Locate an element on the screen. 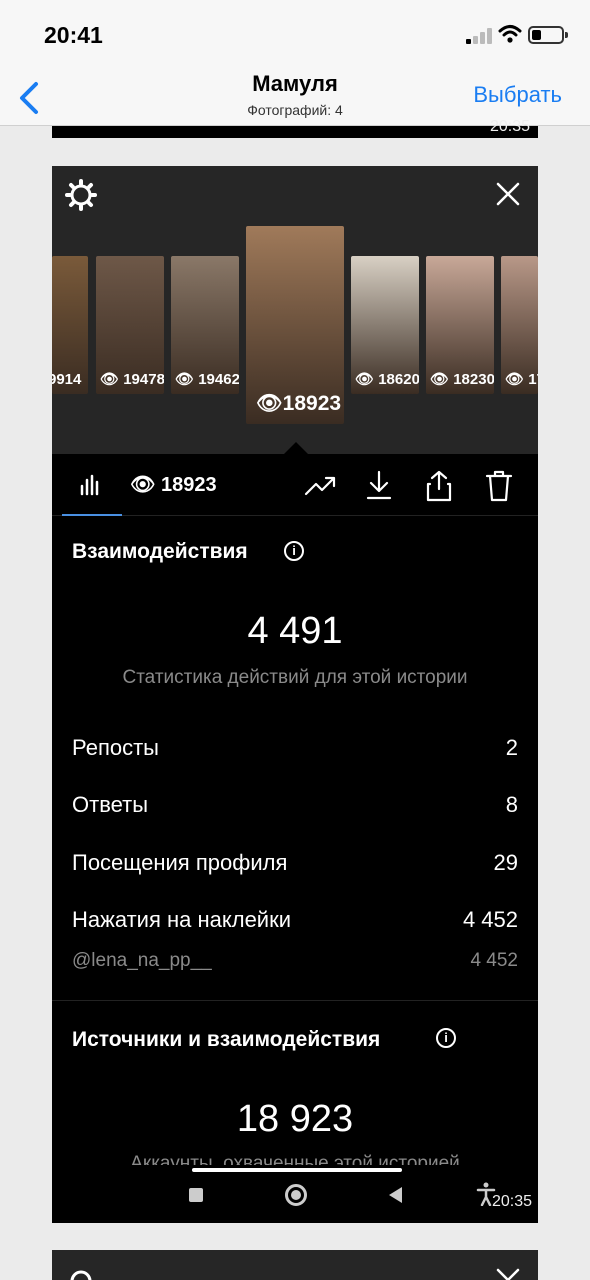 The width and height of the screenshot is (590, 1280). status-bar: 20:41 is located at coordinates (295, 35).